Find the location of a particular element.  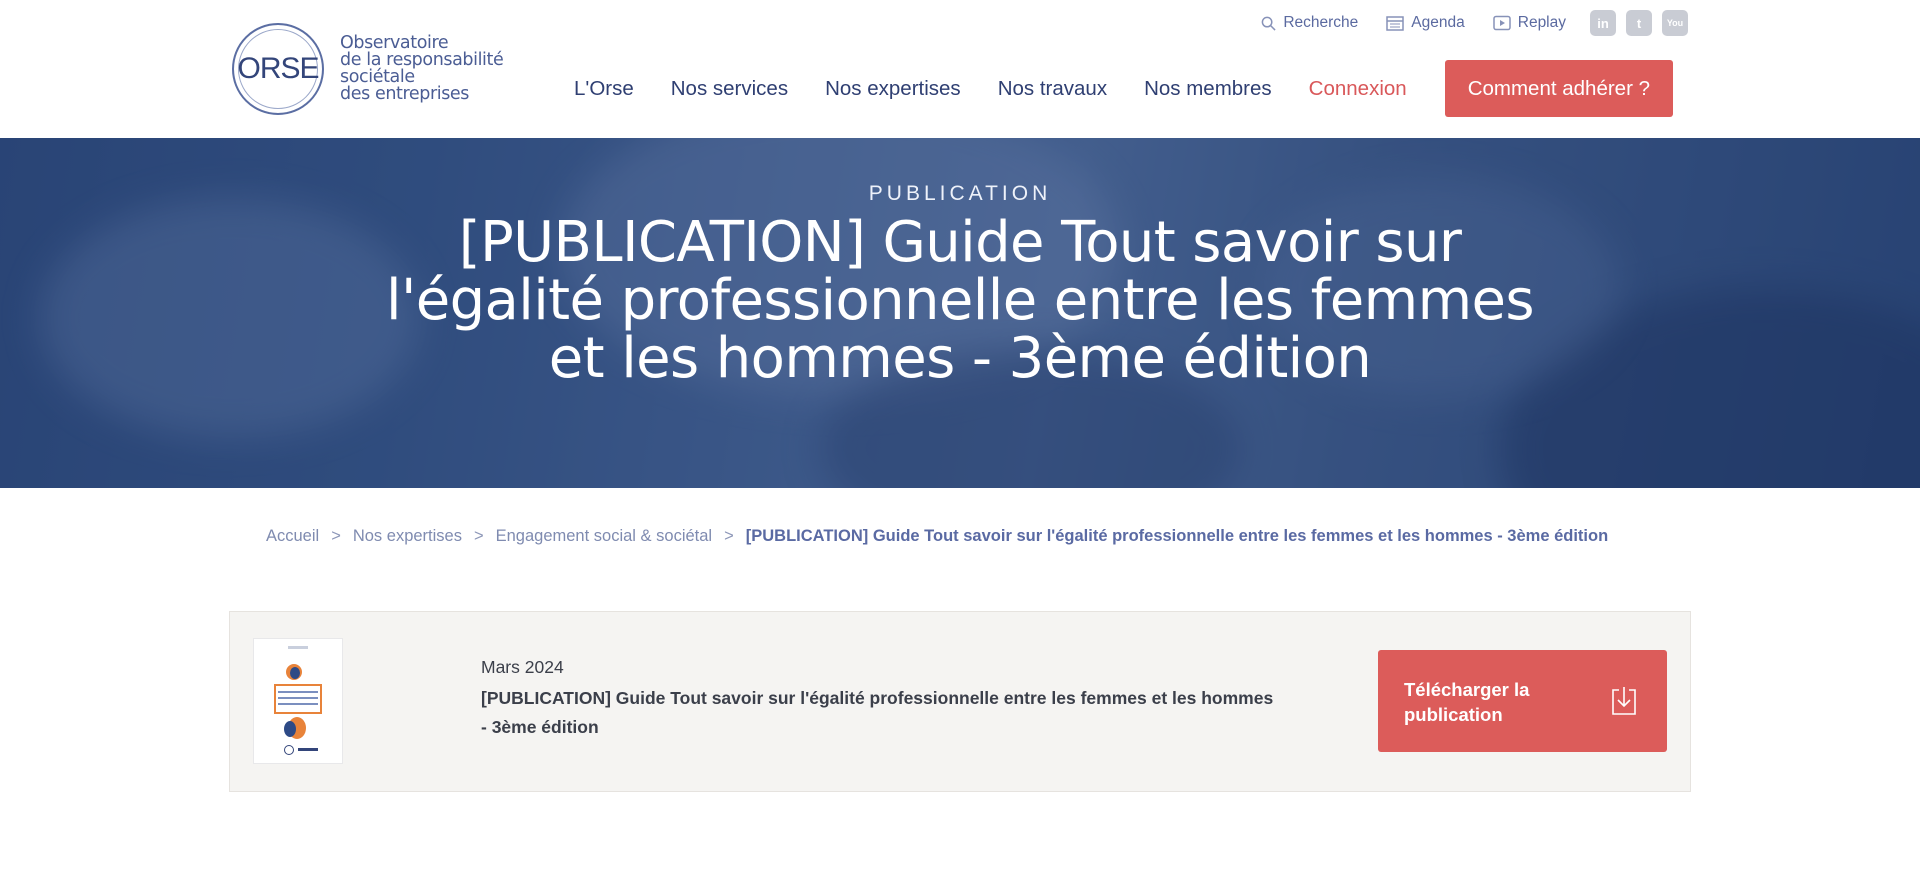

replay-label: Replay is located at coordinates (1541, 22).